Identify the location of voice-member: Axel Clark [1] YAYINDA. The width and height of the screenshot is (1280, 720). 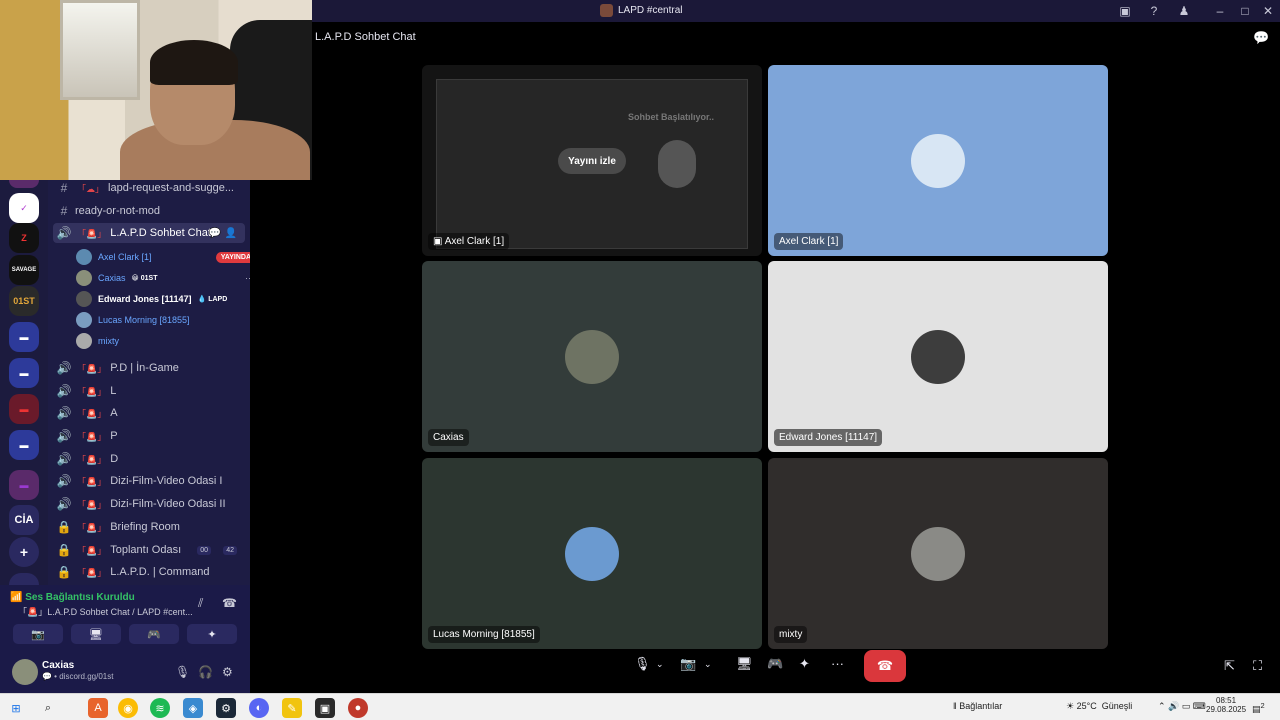
(163, 257).